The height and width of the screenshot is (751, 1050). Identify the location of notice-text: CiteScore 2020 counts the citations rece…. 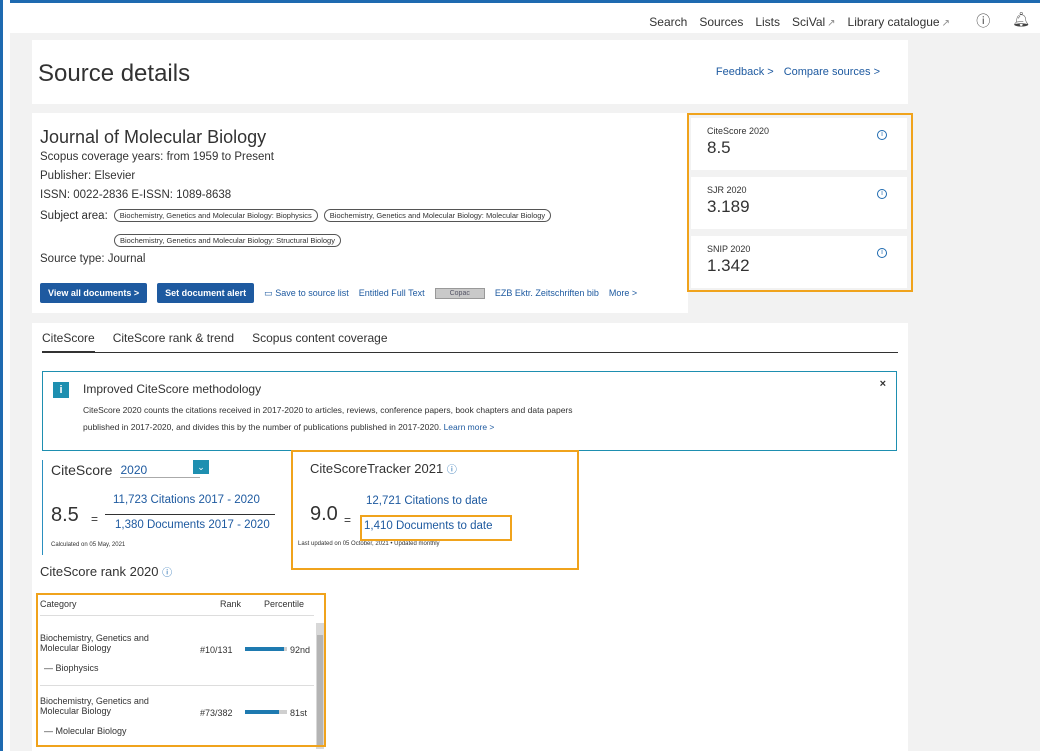
(343, 419).